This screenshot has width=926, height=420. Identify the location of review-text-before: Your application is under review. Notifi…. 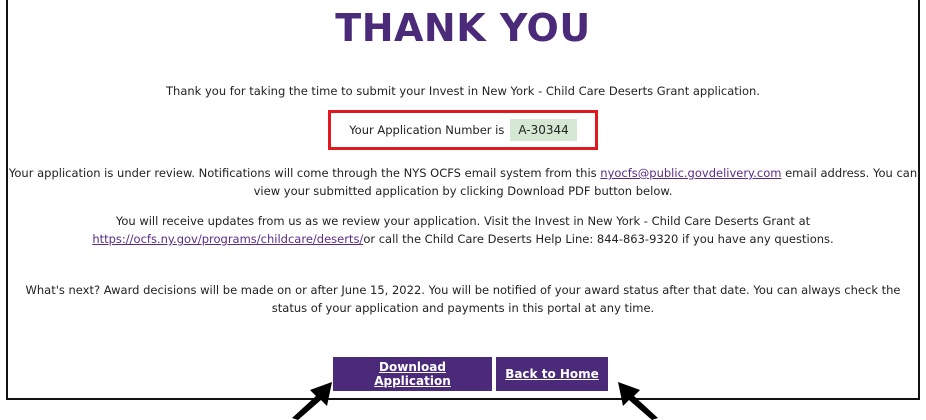
(304, 173).